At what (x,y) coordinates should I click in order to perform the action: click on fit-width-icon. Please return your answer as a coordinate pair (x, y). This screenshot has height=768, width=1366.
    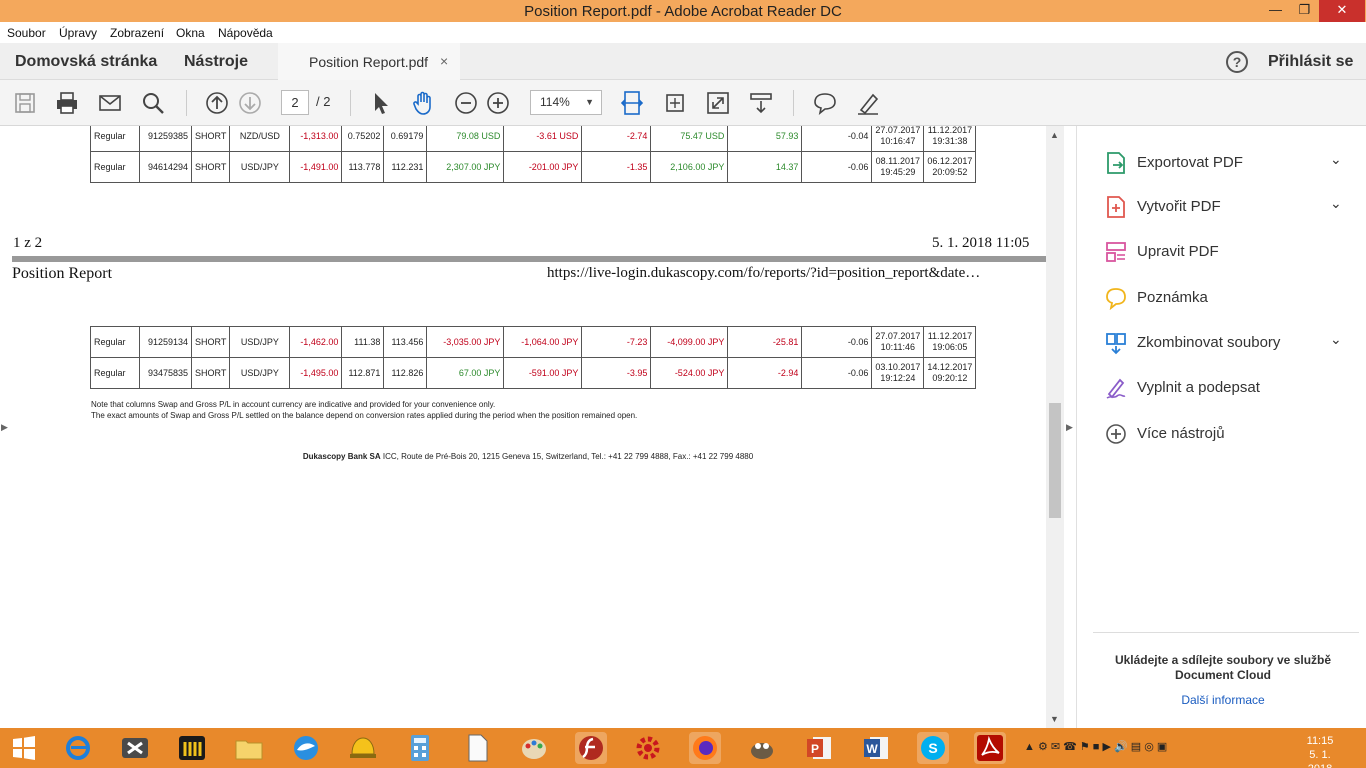
    Looking at the image, I should click on (632, 103).